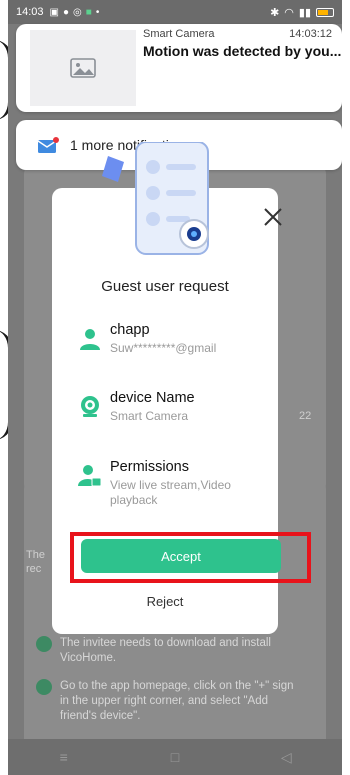 This screenshot has height=775, width=350. I want to click on navigation-bar: ≡ □ ◁, so click(175, 757).